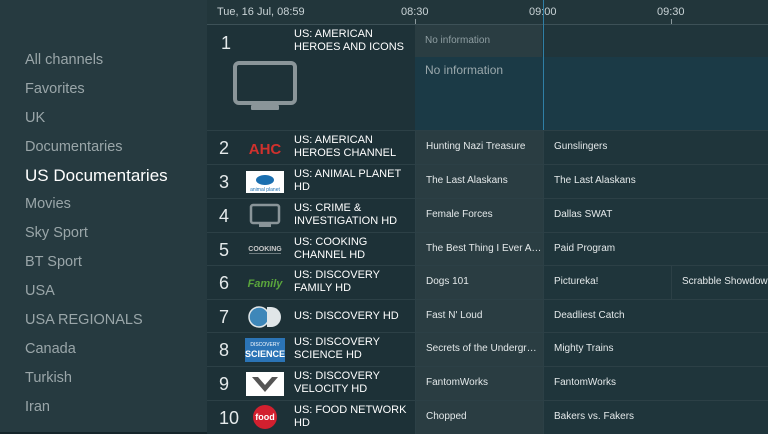 The image size is (768, 434). Describe the element at coordinates (576, 281) in the screenshot. I see `program-title: Pictureka!` at that location.